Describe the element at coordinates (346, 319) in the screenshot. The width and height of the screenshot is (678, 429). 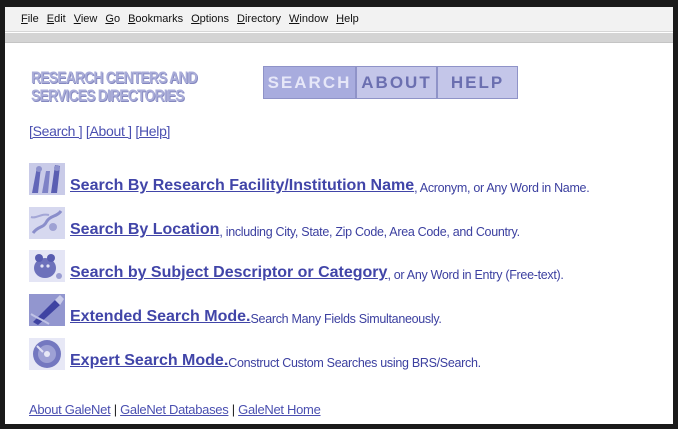
I see `extended-search-desc: Search Many Fields Simultaneously.` at that location.